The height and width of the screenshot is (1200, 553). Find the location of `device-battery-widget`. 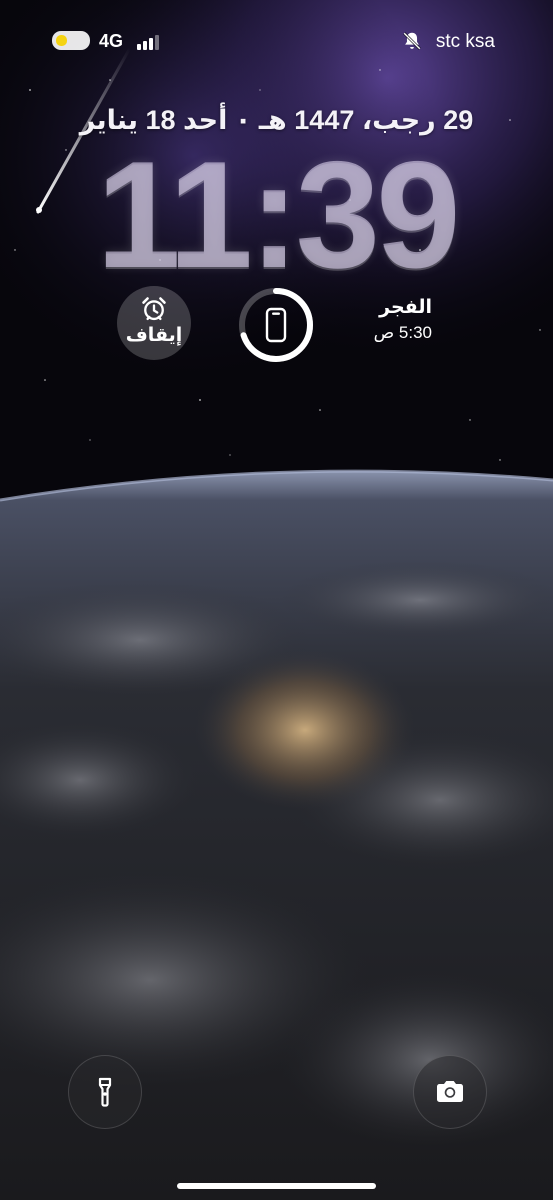

device-battery-widget is located at coordinates (276, 325).